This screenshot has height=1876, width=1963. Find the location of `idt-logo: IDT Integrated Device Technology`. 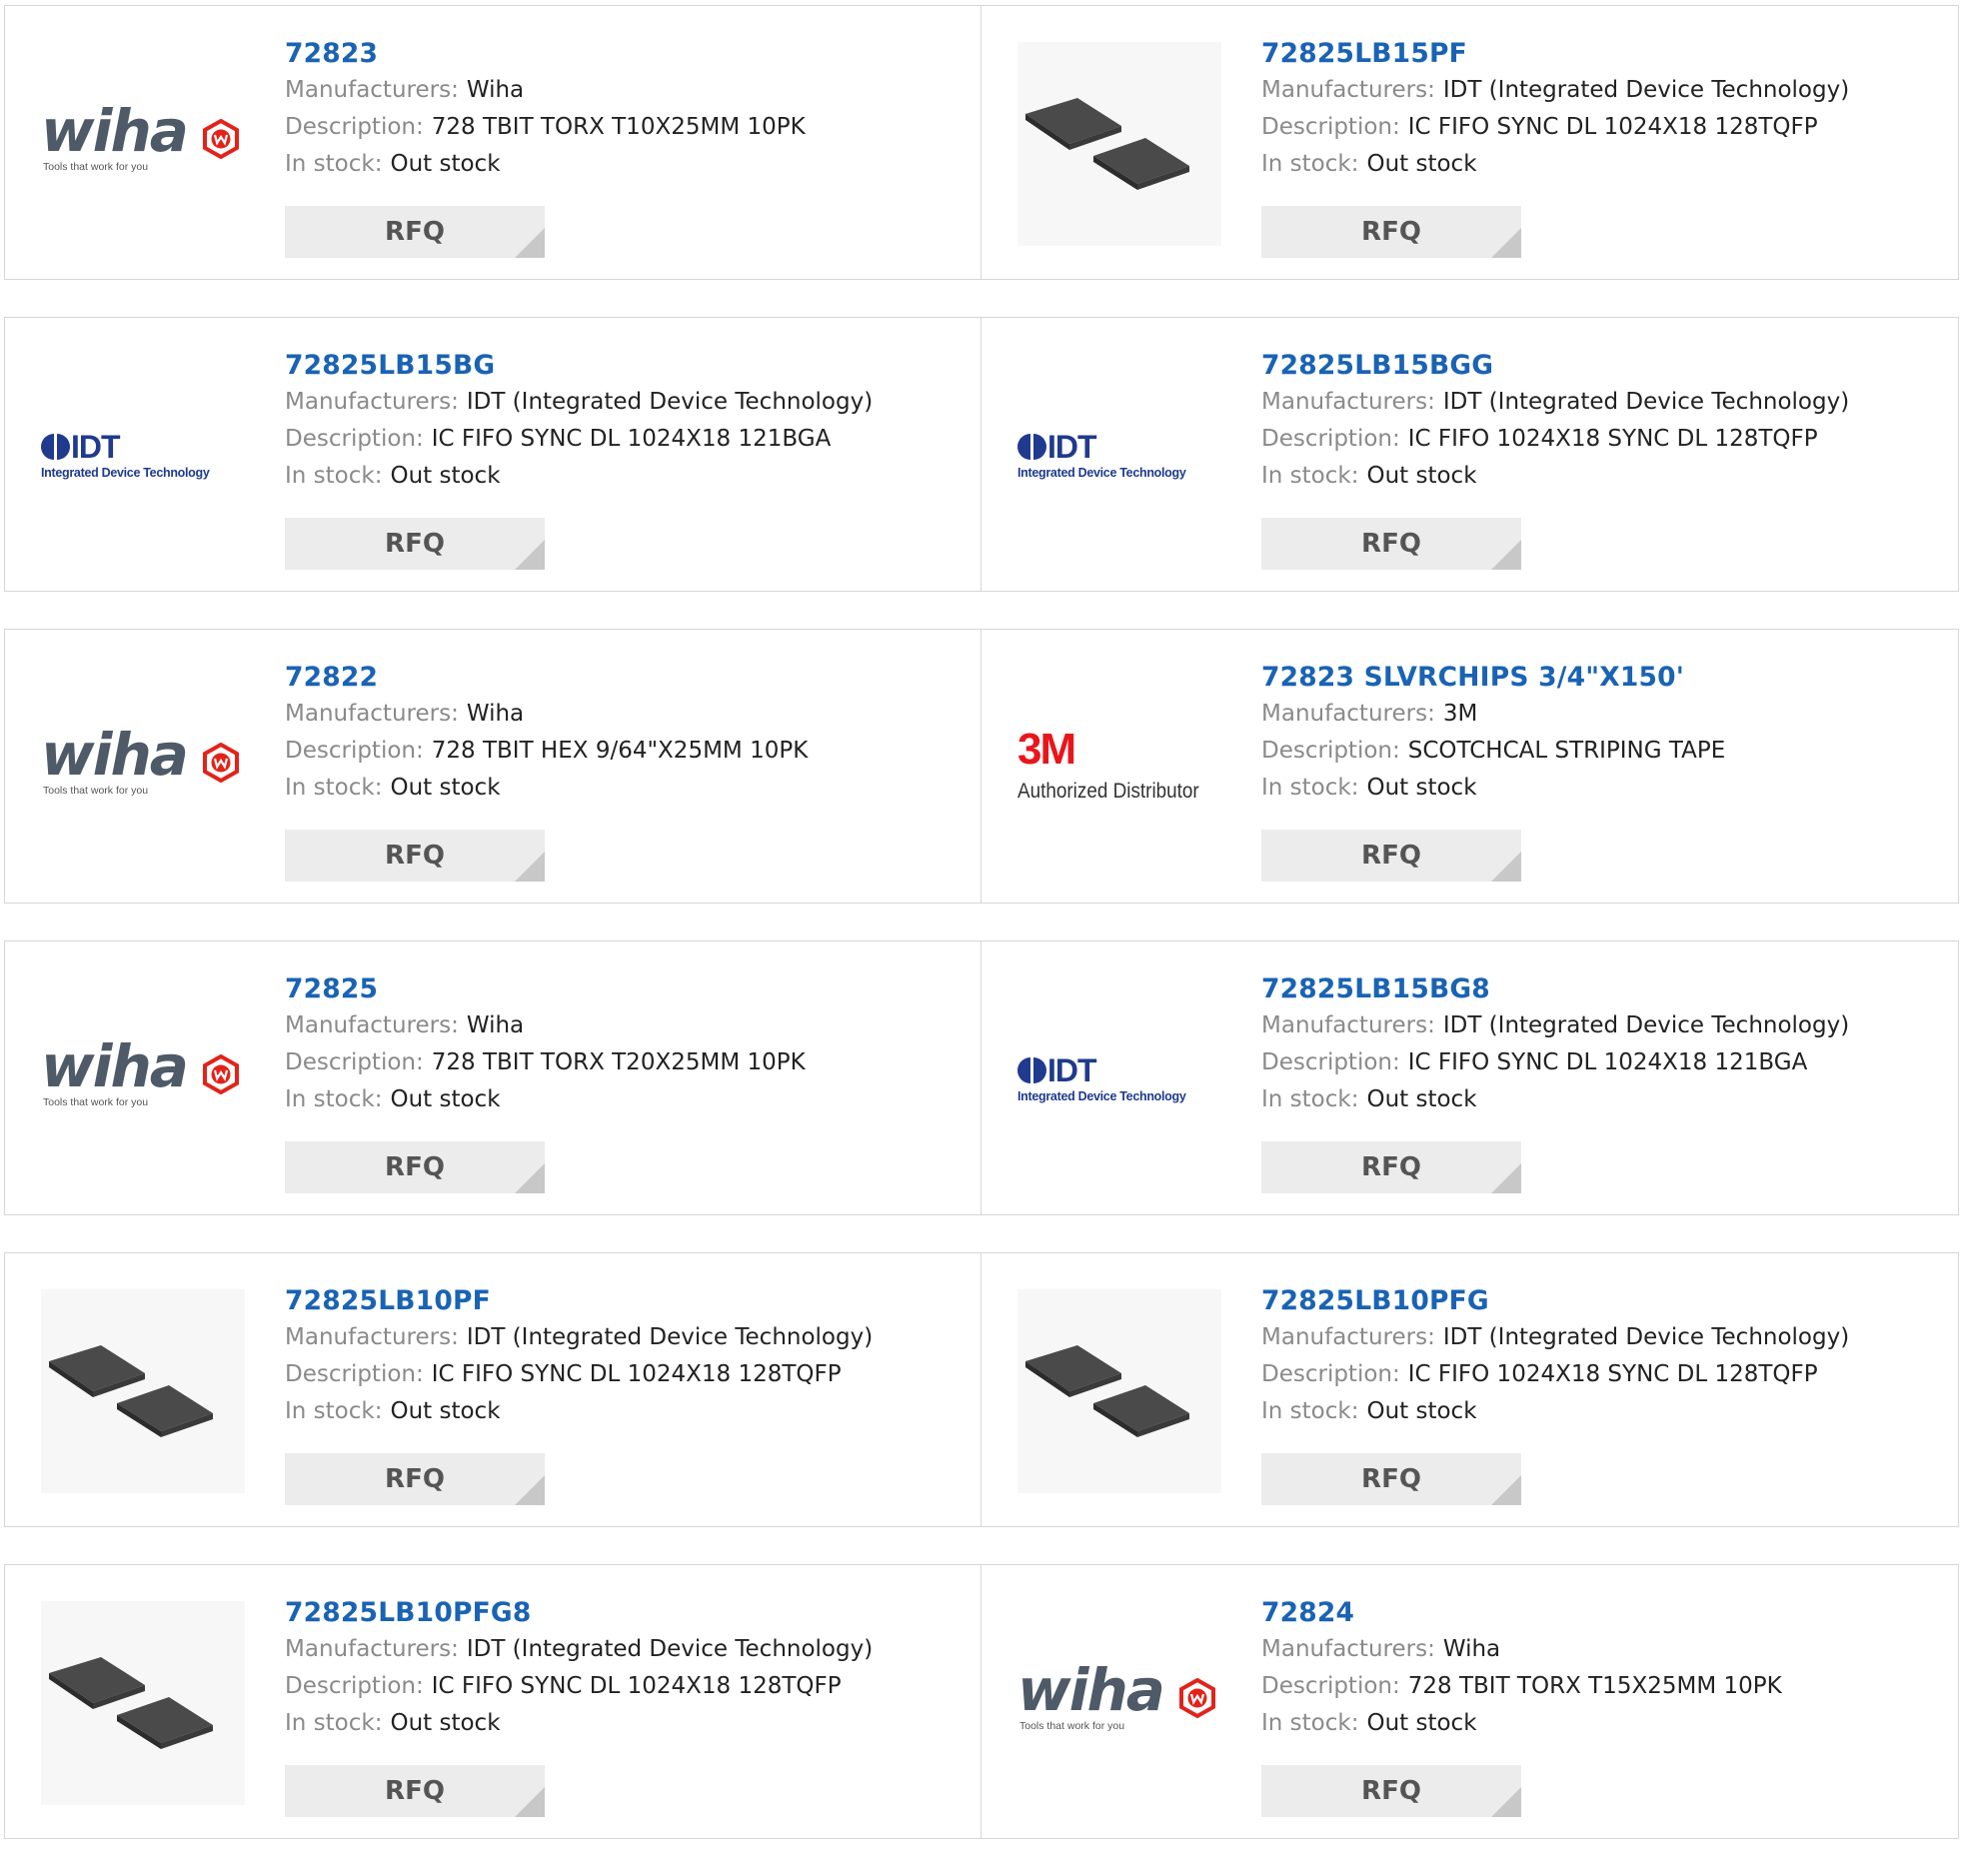

idt-logo: IDT Integrated Device Technology is located at coordinates (1119, 1079).